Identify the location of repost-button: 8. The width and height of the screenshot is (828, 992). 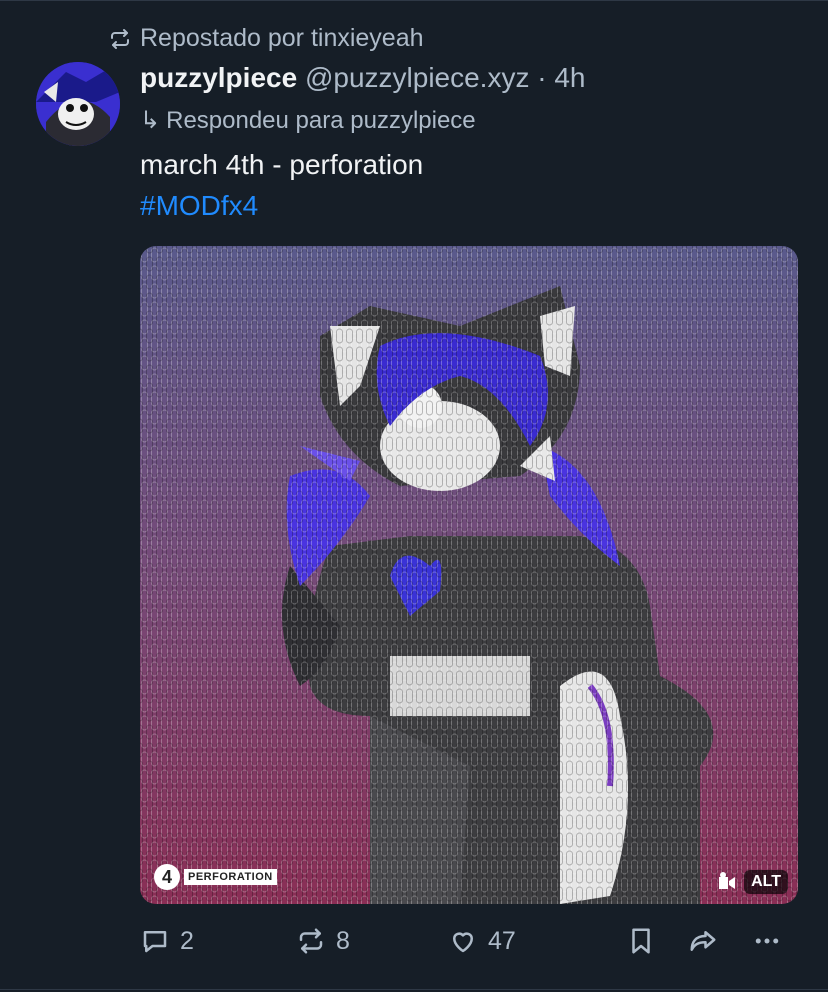
(323, 941).